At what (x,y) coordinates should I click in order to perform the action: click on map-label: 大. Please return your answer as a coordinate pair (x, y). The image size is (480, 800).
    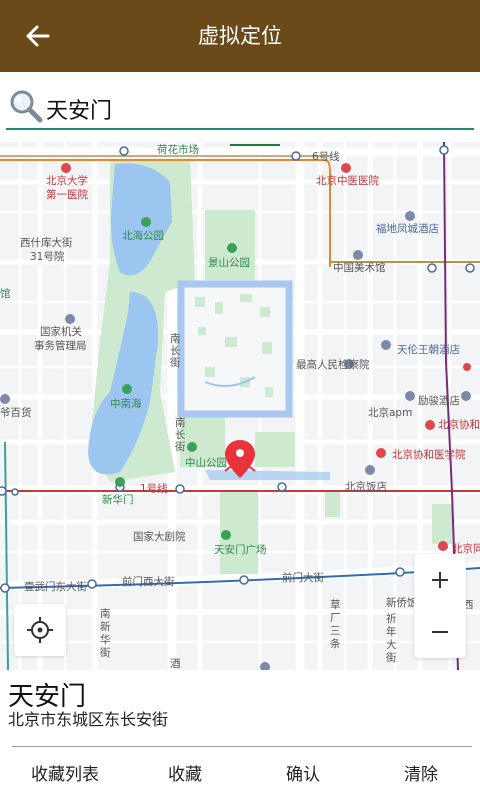
    Looking at the image, I should click on (391, 644).